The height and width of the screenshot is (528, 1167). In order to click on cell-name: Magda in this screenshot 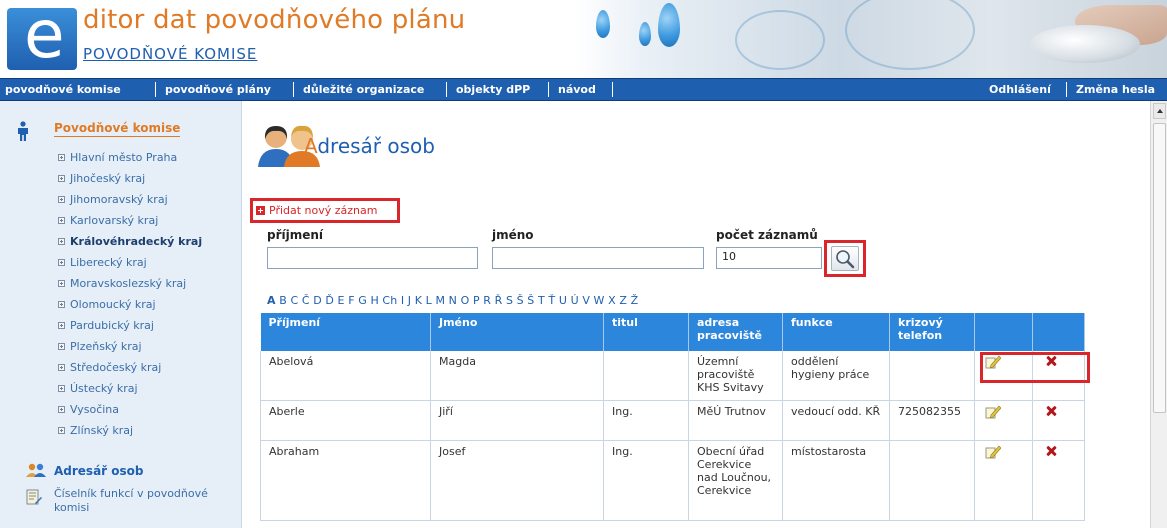, I will do `click(517, 376)`.